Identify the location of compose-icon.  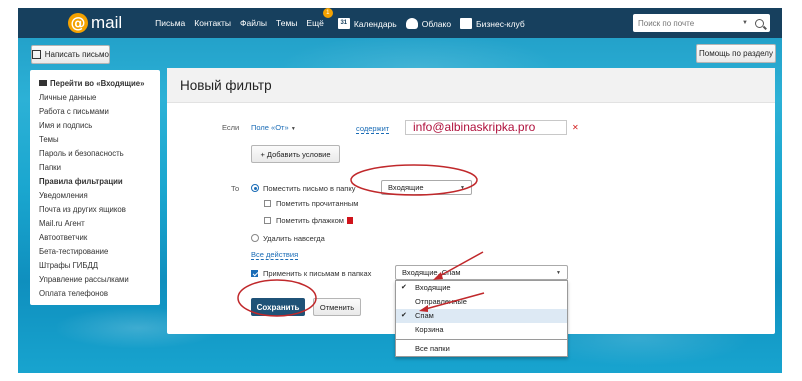
(36, 54).